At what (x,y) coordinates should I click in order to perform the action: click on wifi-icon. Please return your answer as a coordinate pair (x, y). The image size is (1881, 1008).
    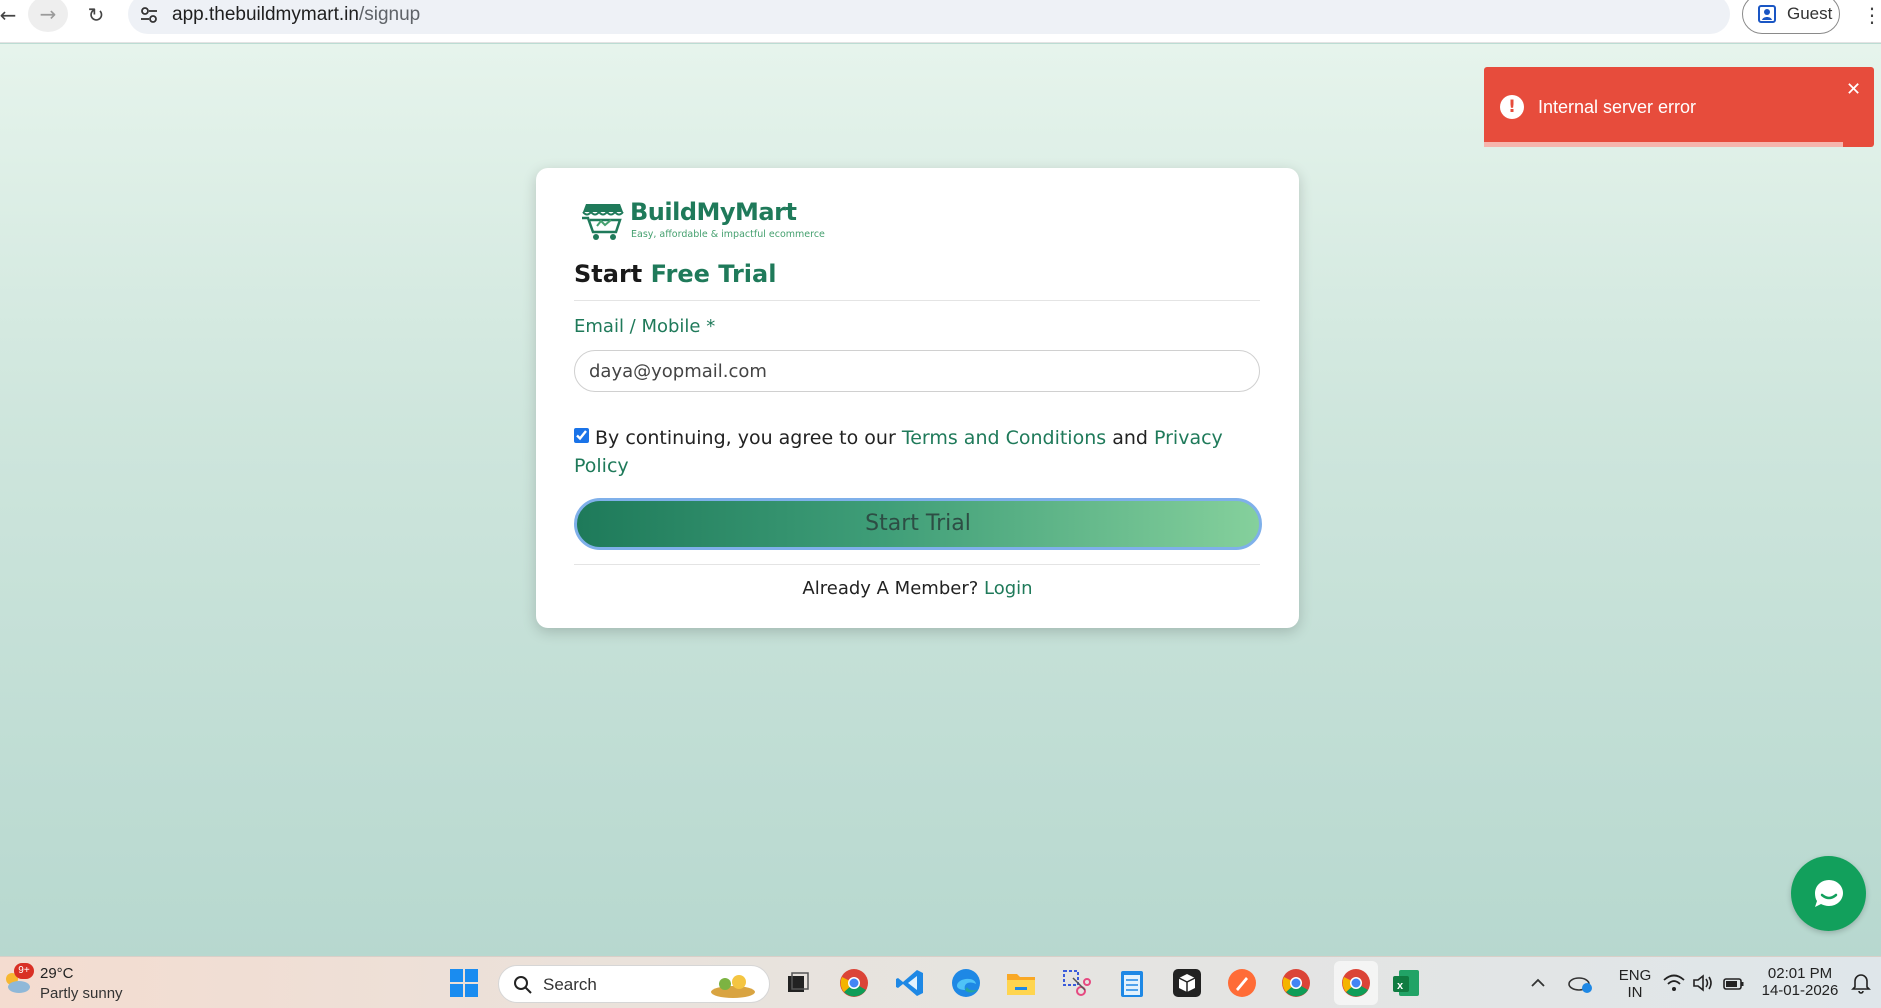
    Looking at the image, I should click on (1674, 983).